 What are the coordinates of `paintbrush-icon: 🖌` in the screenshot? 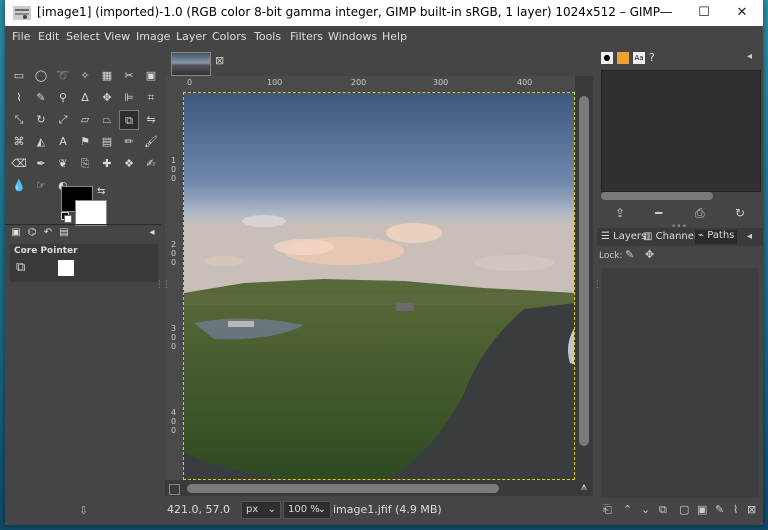 It's located at (151, 142).